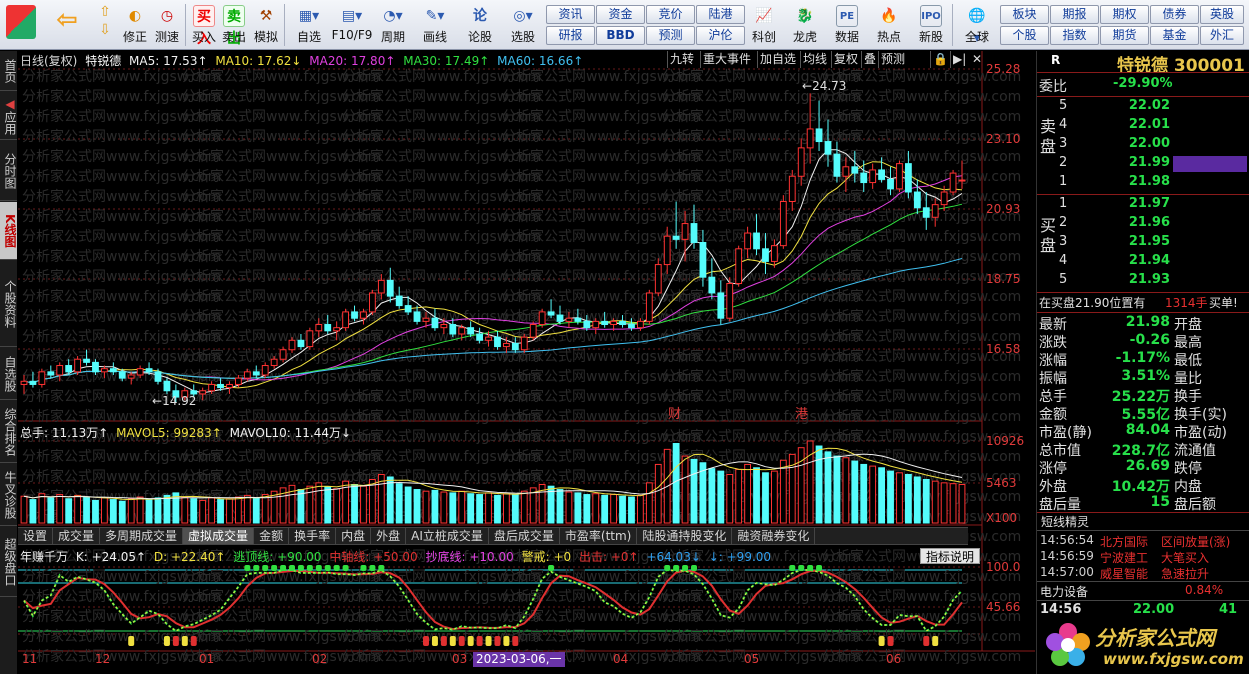  What do you see at coordinates (1143, 107) in the screenshot?
I see `sell-level-5: 5 22.02` at bounding box center [1143, 107].